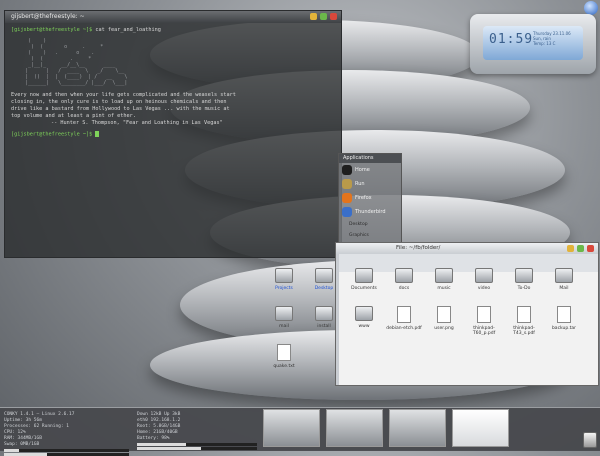  Describe the element at coordinates (564, 328) in the screenshot. I see `file-label: backup.tar` at that location.